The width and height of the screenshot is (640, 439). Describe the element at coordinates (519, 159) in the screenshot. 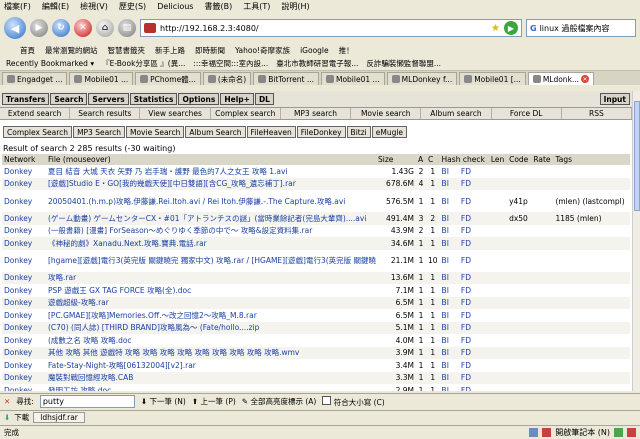

I see `column-header: Code` at that location.